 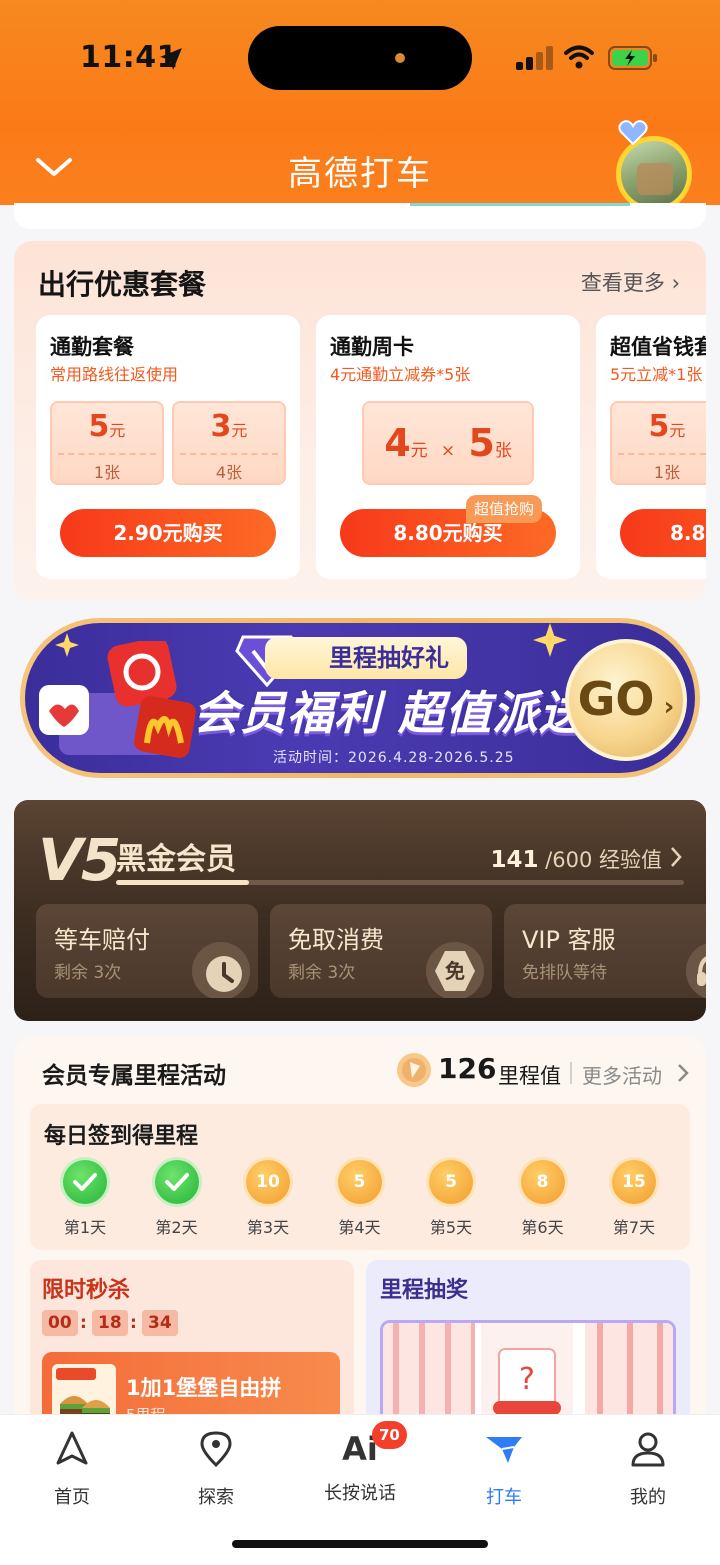 I want to click on cellular-signal-icon, so click(x=534, y=58).